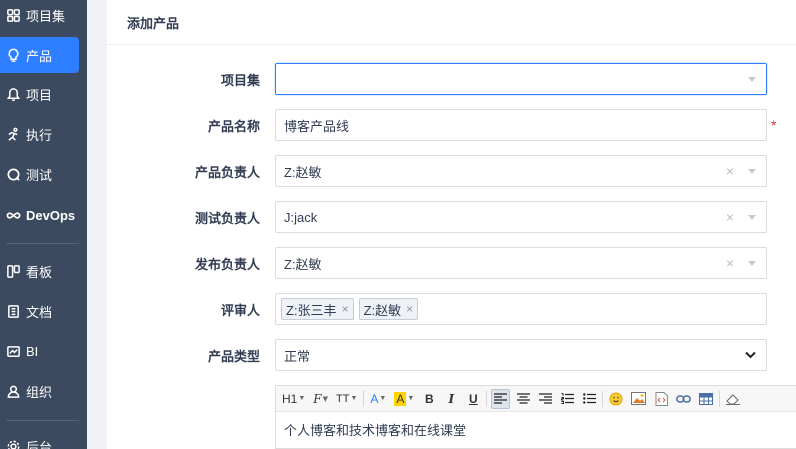  Describe the element at coordinates (13, 55) in the screenshot. I see `lightbulb-icon` at that location.